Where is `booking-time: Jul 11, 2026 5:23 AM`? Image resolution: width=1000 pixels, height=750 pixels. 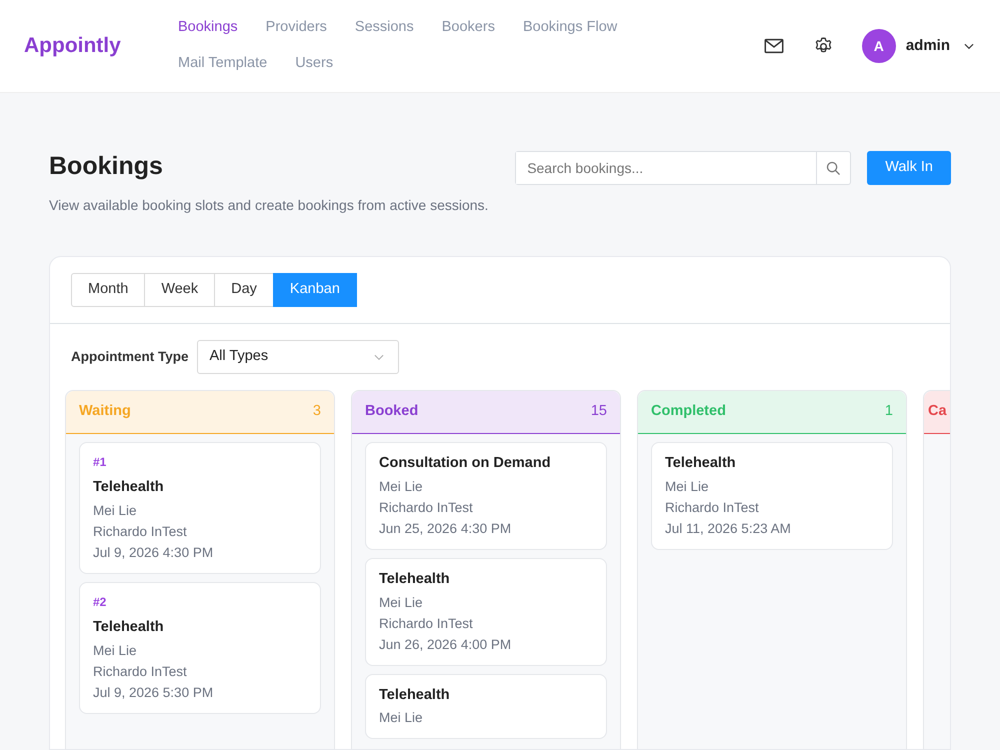 booking-time: Jul 11, 2026 5:23 AM is located at coordinates (728, 529).